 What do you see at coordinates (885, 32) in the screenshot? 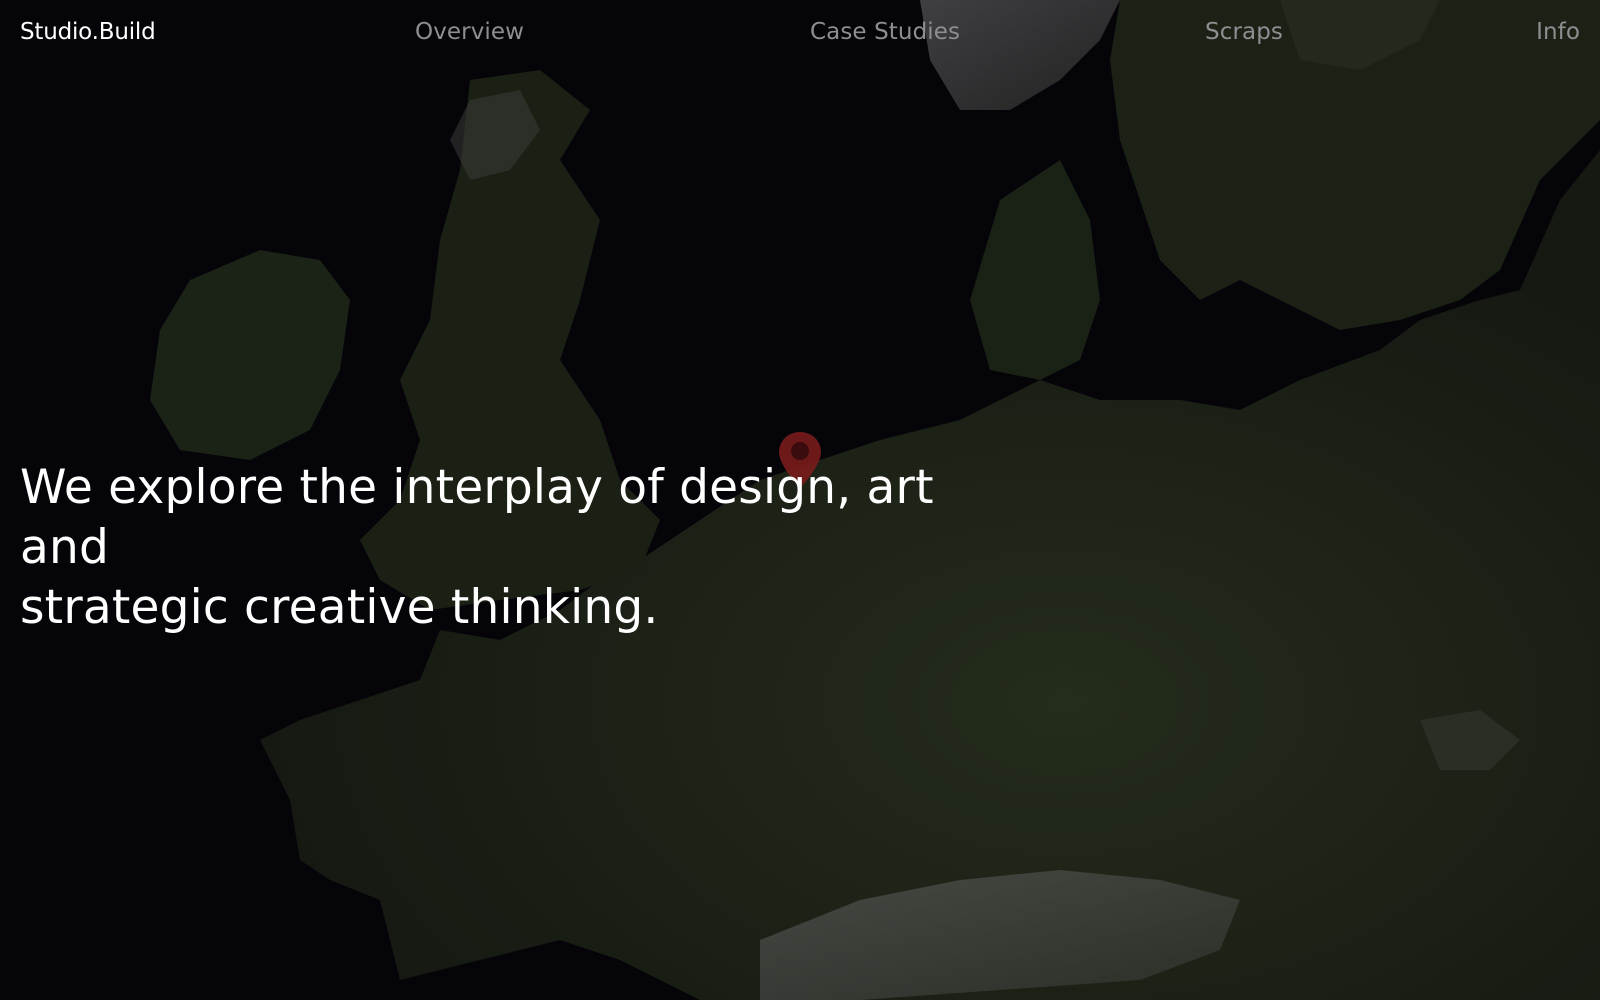
I see `nav-link-case-studies: Case Studies` at bounding box center [885, 32].